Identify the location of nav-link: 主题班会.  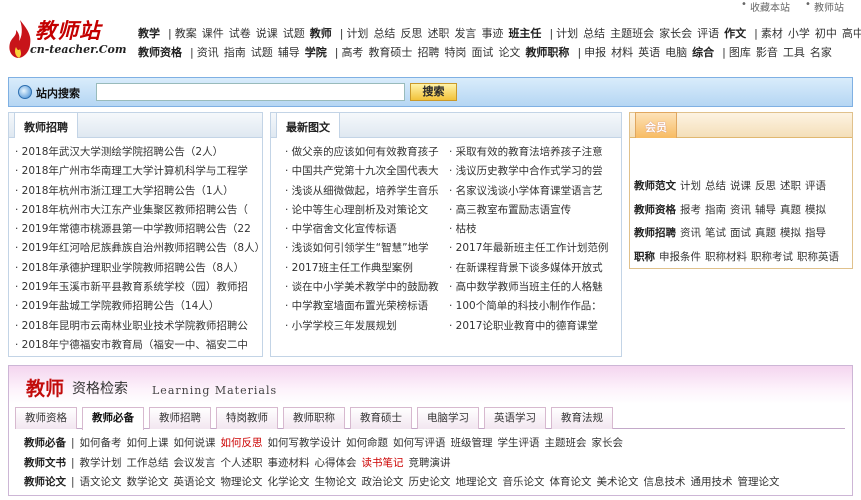
(632, 33).